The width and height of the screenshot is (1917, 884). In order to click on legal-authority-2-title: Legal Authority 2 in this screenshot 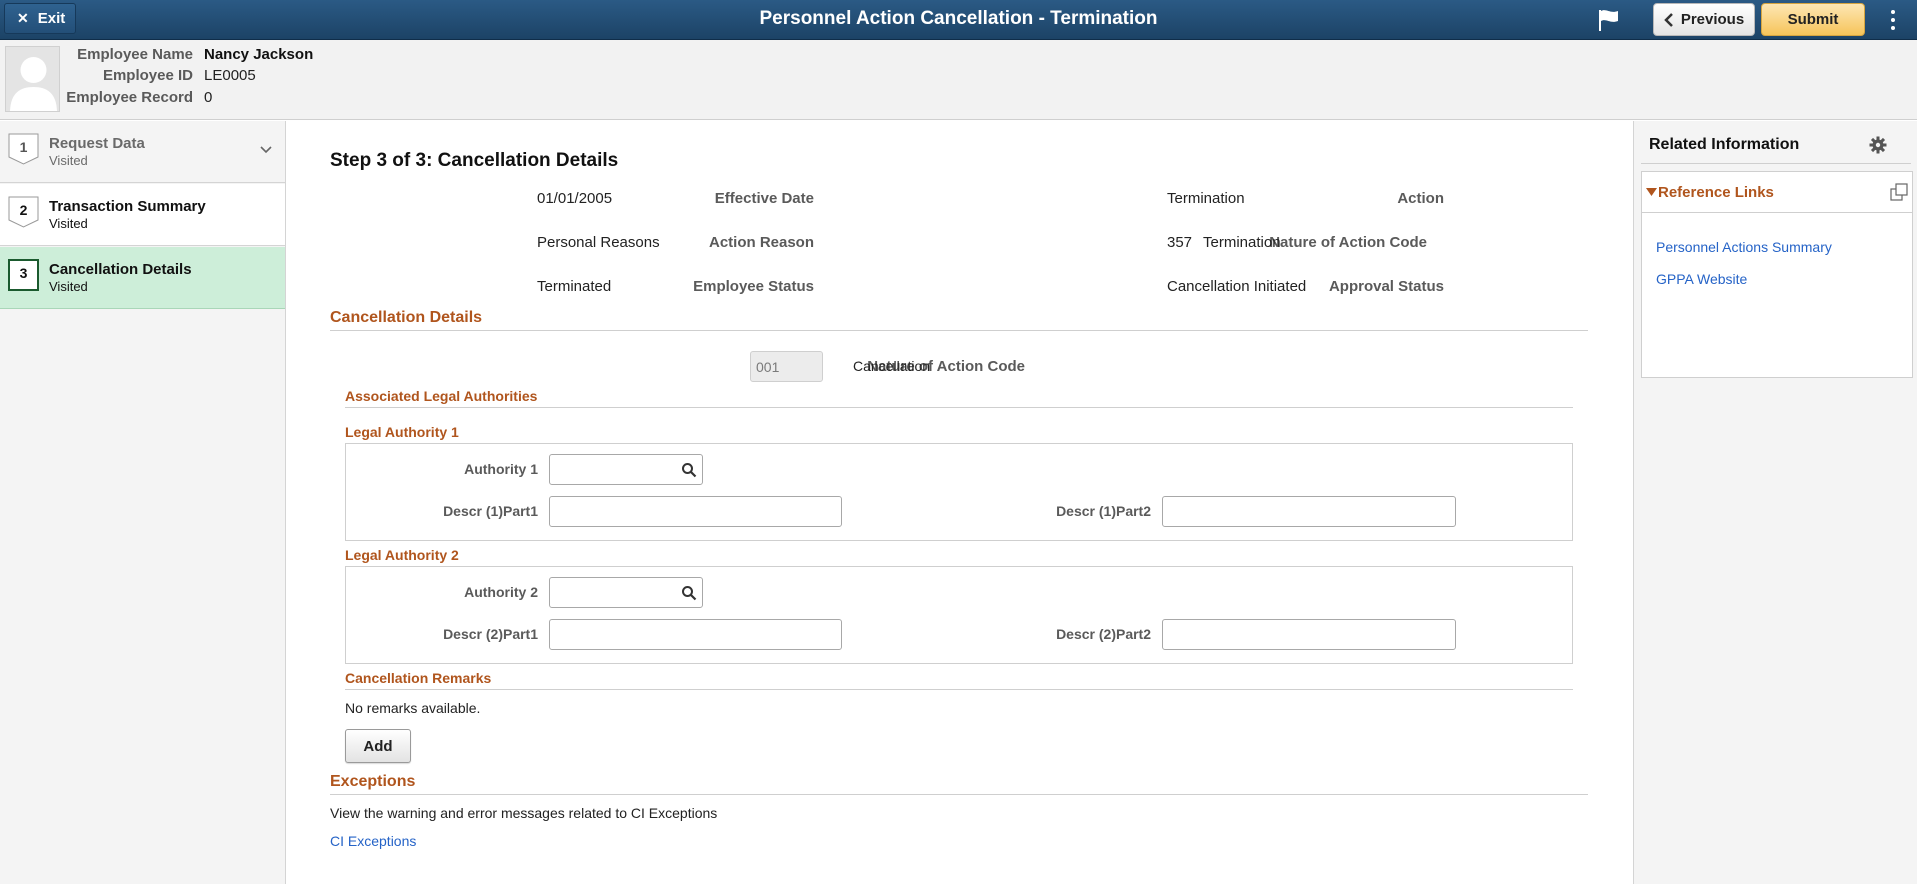, I will do `click(402, 555)`.